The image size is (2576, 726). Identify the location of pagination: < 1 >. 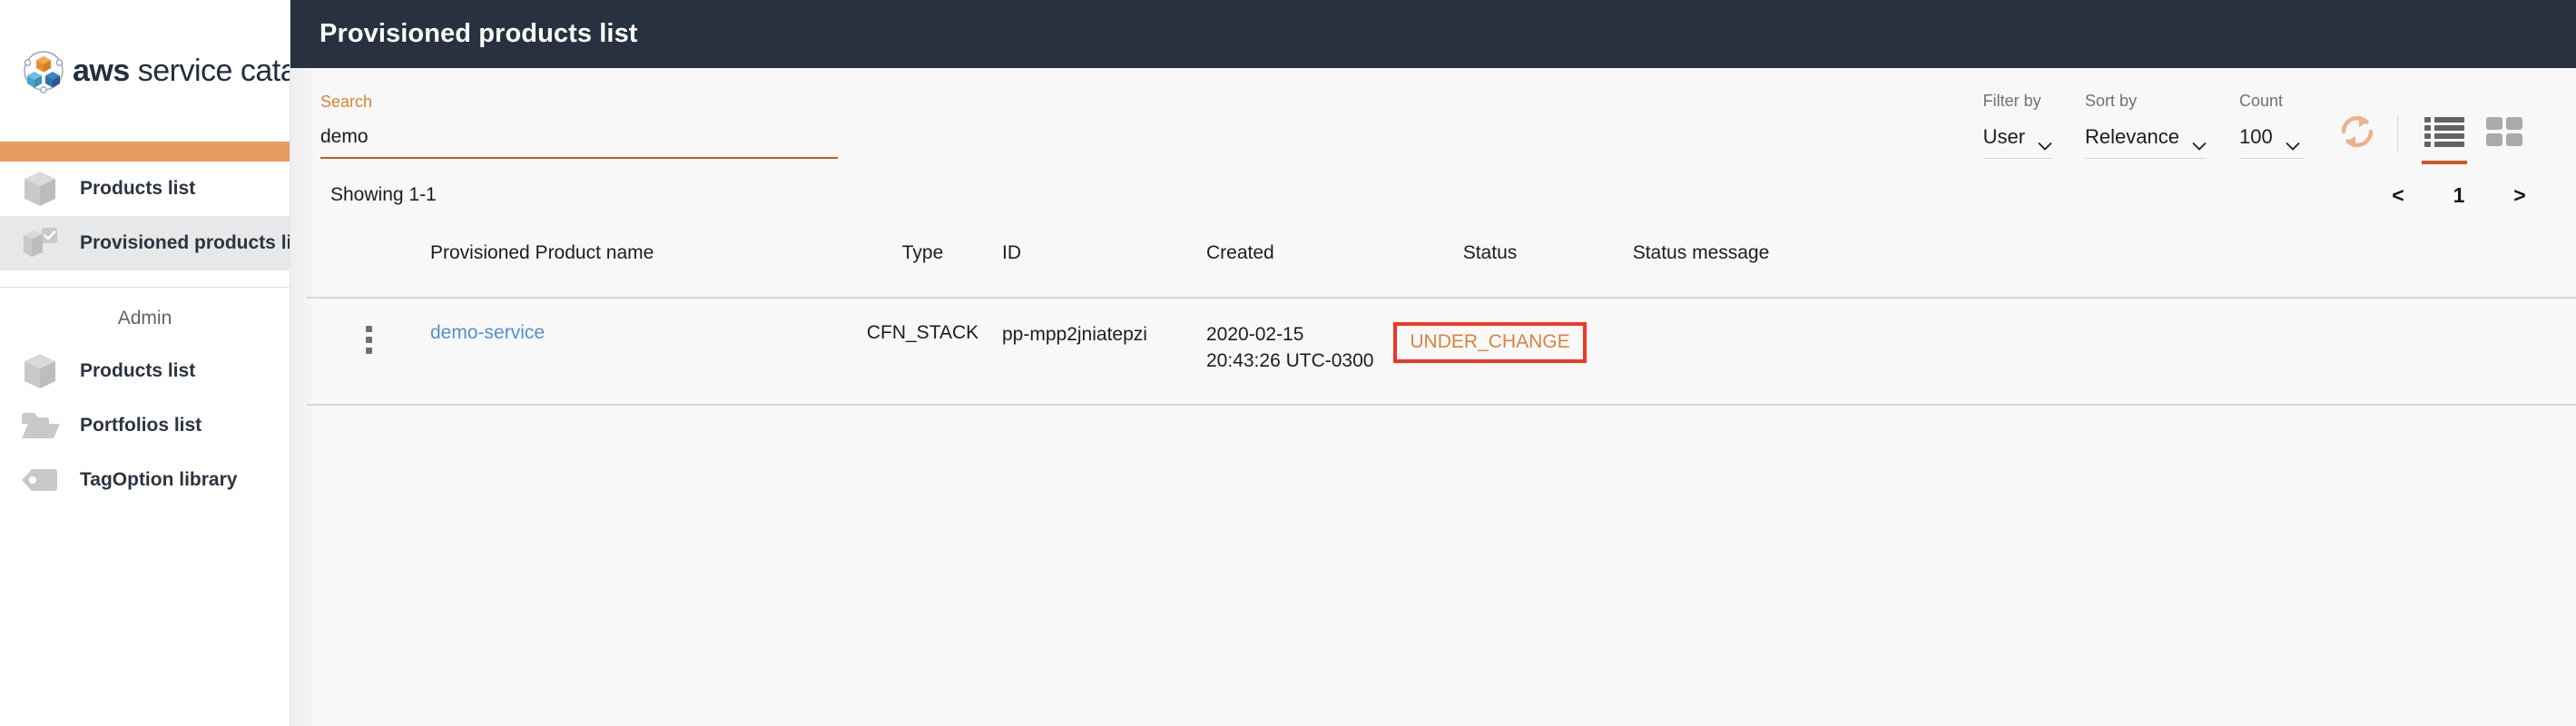
(2459, 195).